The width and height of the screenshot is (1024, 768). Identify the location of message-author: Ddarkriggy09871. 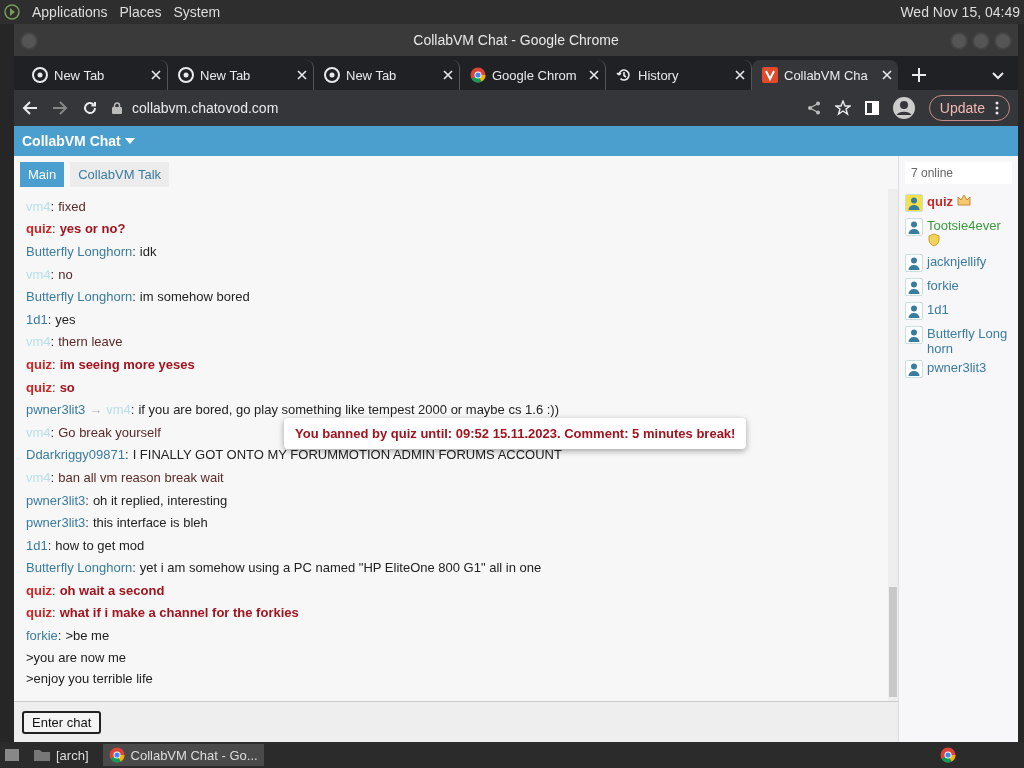
(75, 455).